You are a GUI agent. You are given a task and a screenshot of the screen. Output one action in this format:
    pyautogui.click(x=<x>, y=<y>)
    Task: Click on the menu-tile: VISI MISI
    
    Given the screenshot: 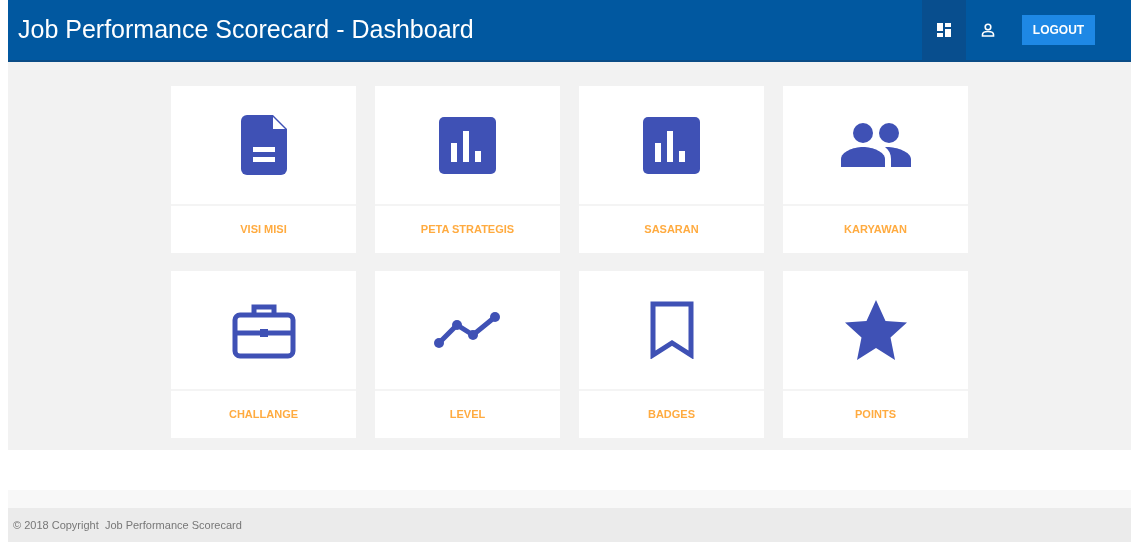 What is the action you would take?
    pyautogui.click(x=263, y=169)
    